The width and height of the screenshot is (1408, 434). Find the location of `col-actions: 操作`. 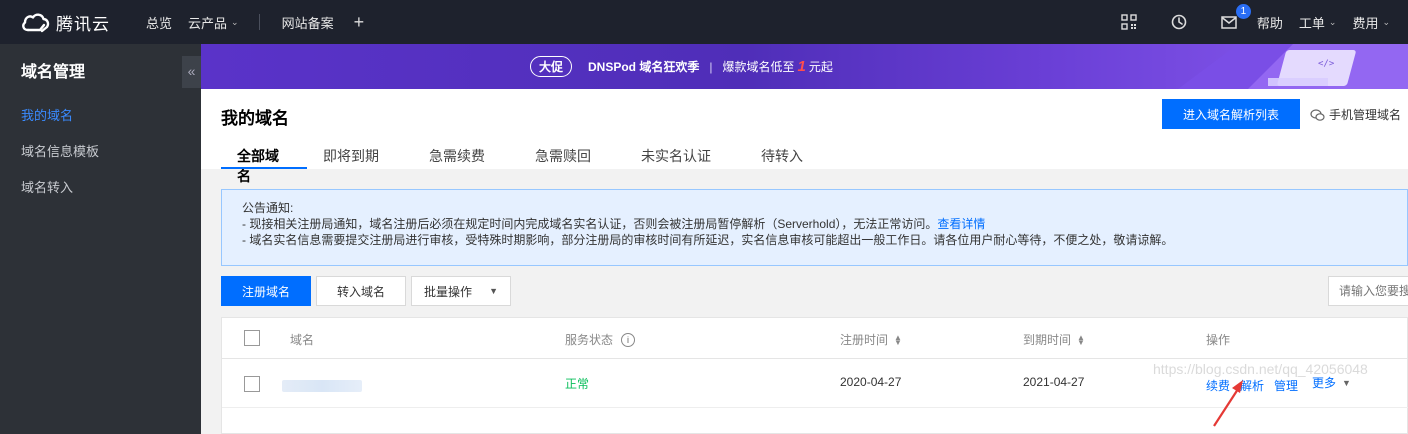

col-actions: 操作 is located at coordinates (1218, 340).